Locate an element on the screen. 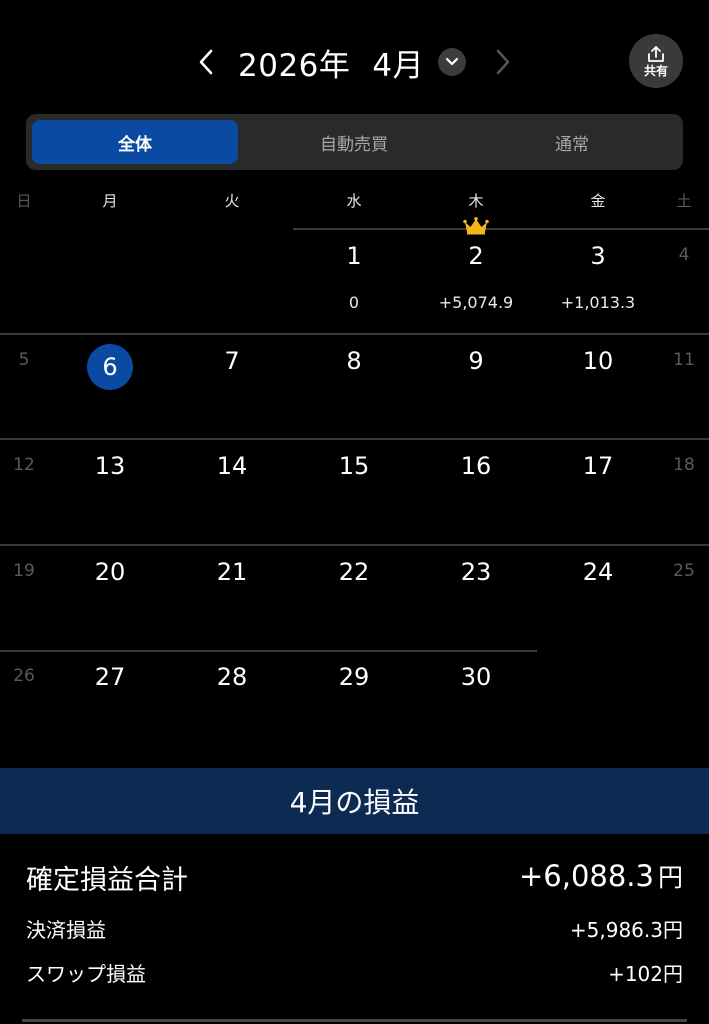  total-pl-value: +6,088.3 円 is located at coordinates (601, 876).